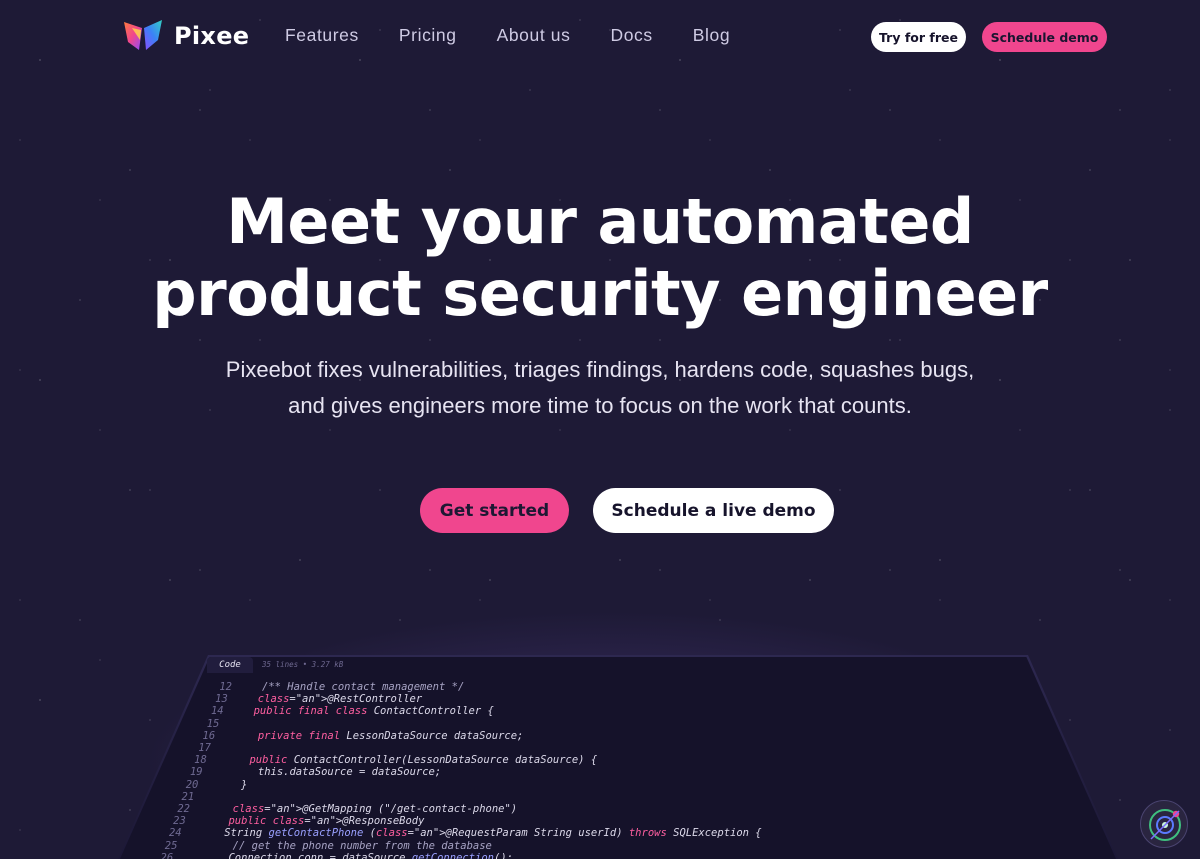 The image size is (1200, 859). What do you see at coordinates (143, 35) in the screenshot?
I see `butterfly-logo-icon` at bounding box center [143, 35].